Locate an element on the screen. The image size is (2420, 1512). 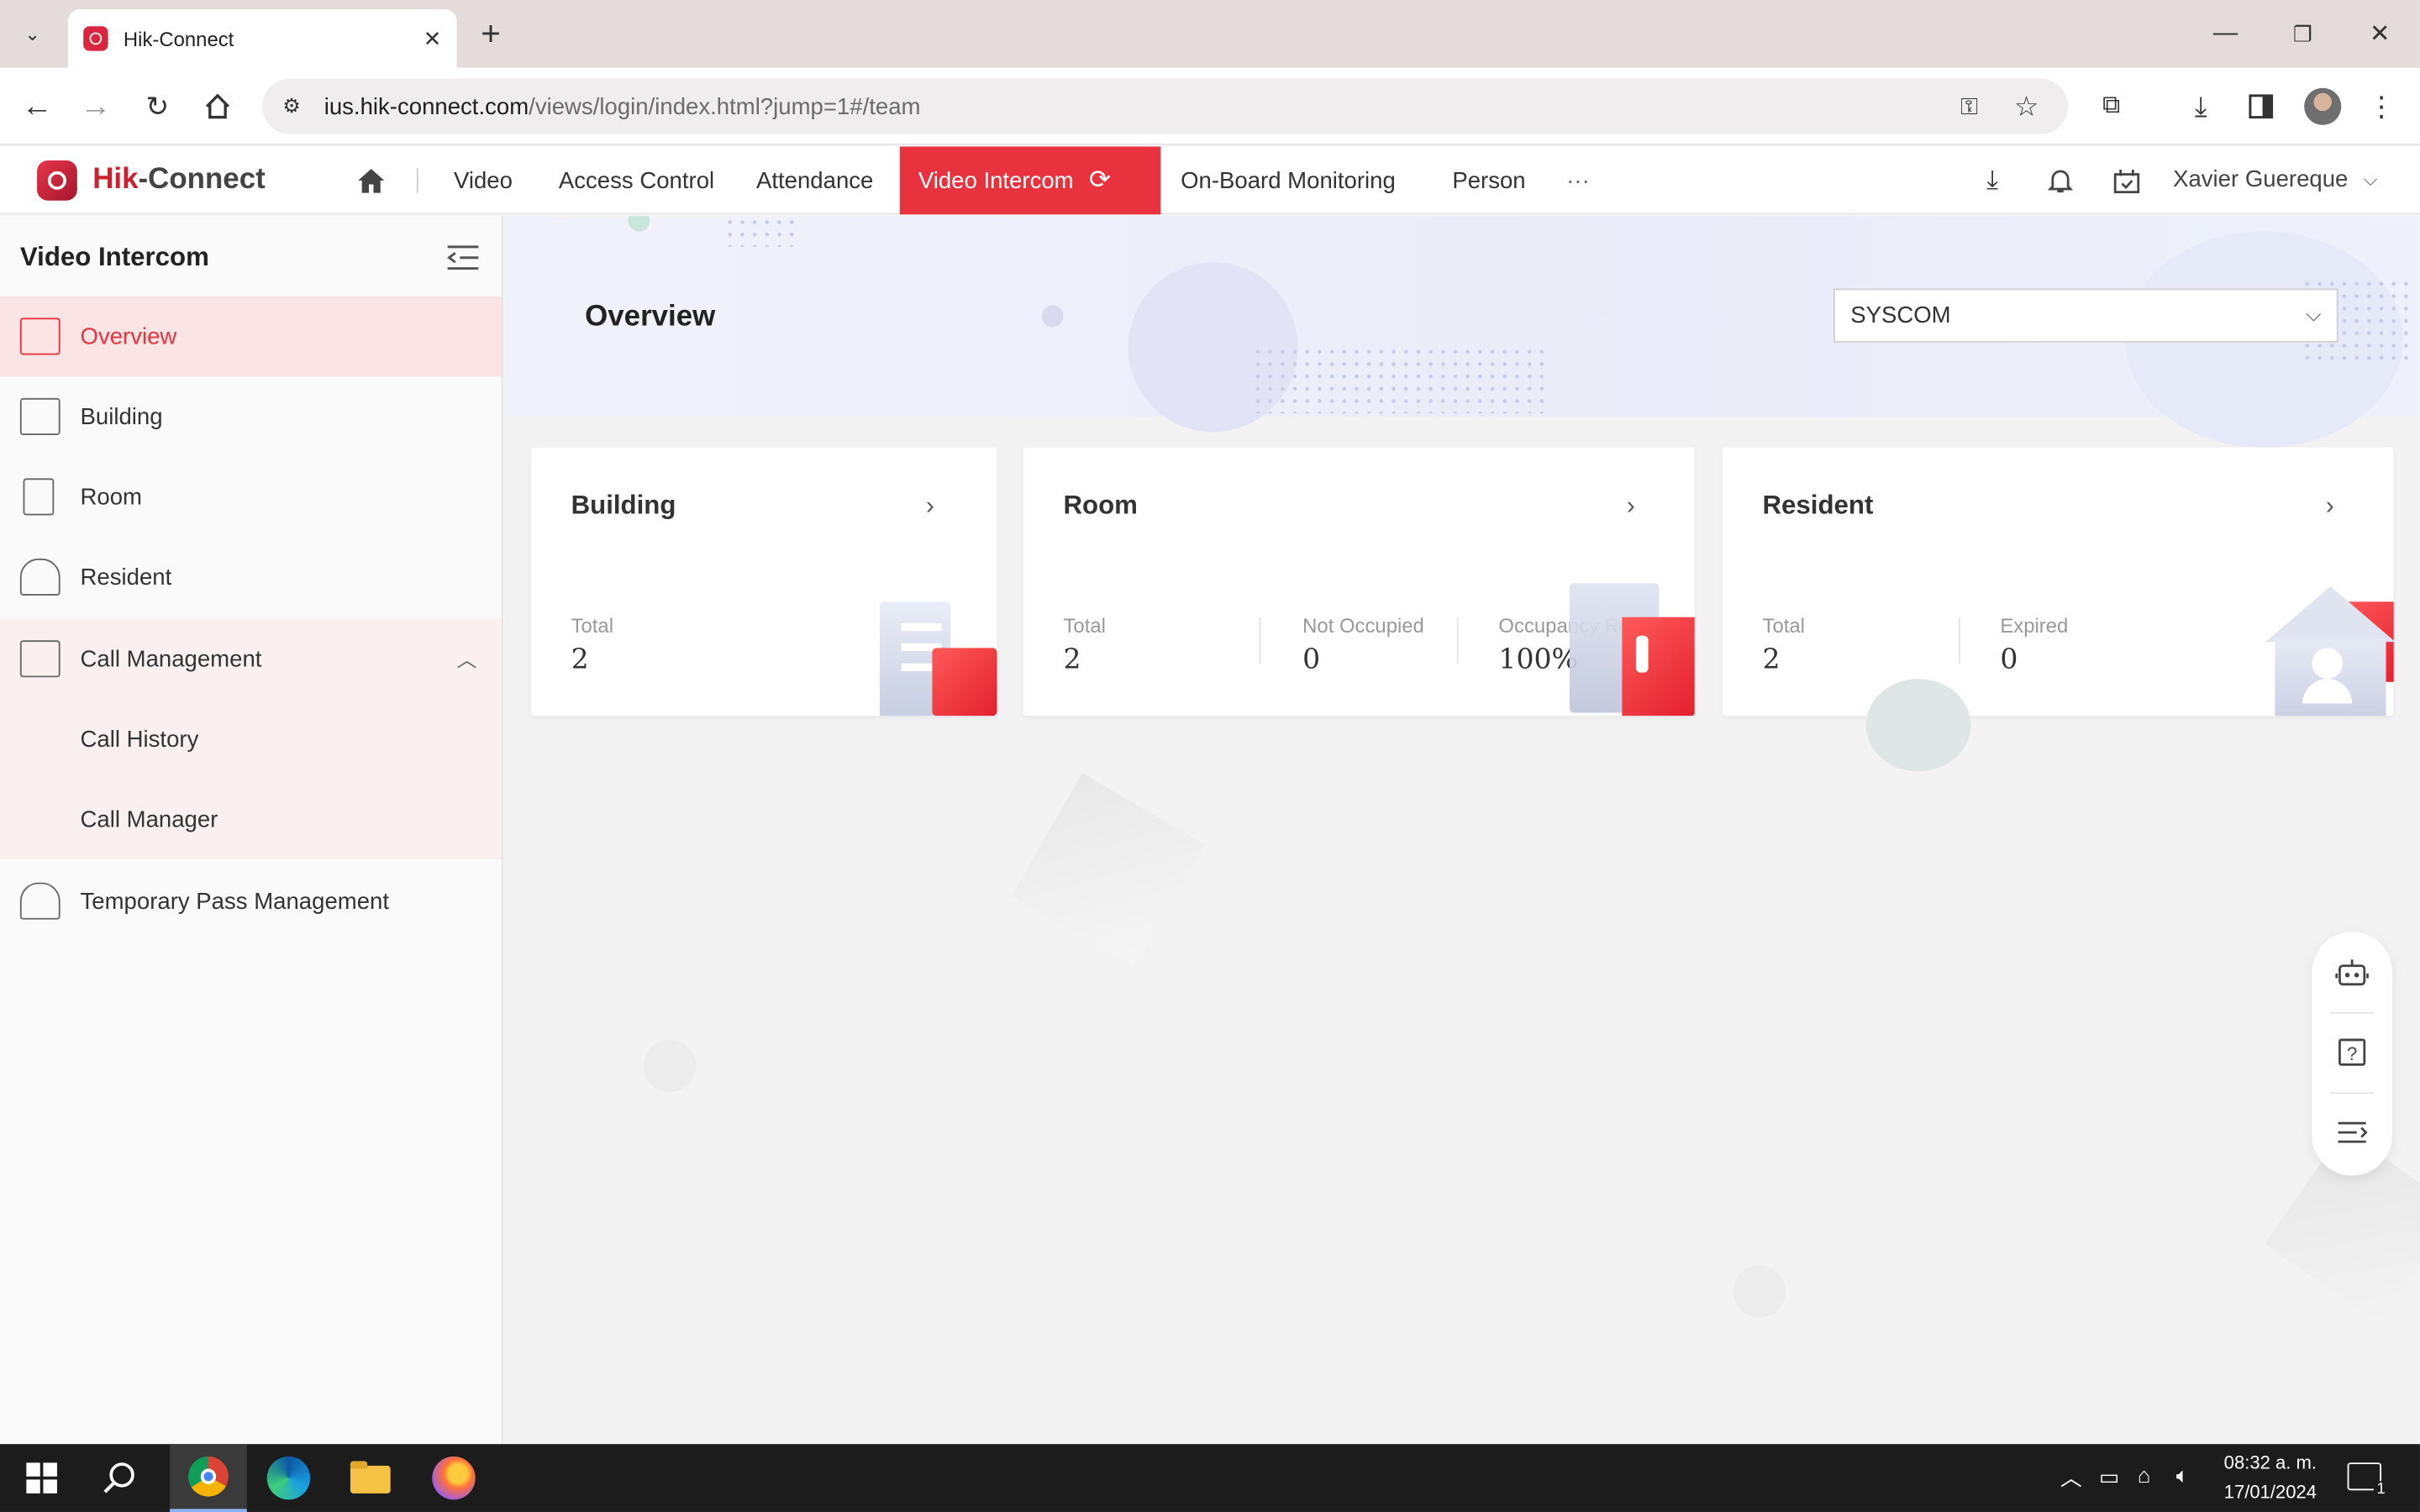
extensions-icon: ⧉ is located at coordinates (2111, 106).